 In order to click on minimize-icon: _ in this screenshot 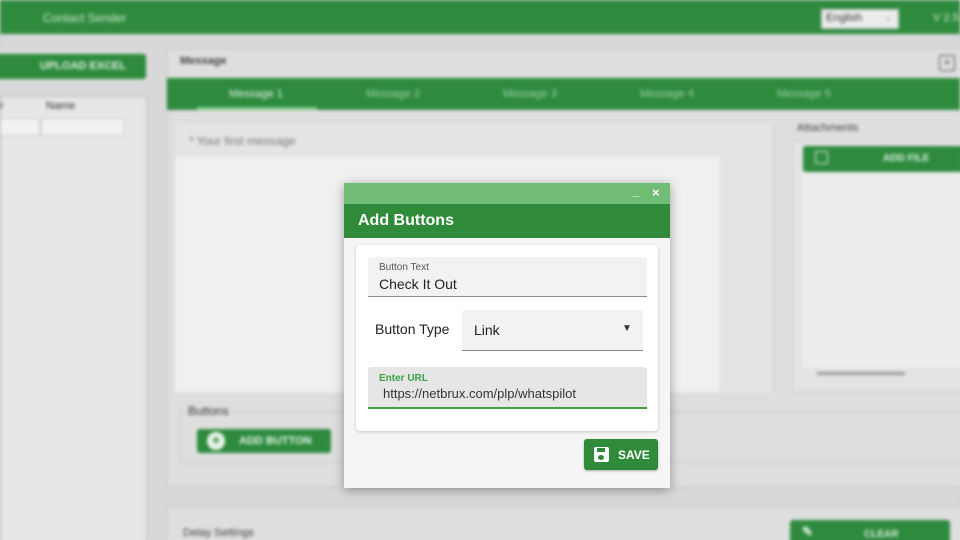, I will do `click(636, 191)`.